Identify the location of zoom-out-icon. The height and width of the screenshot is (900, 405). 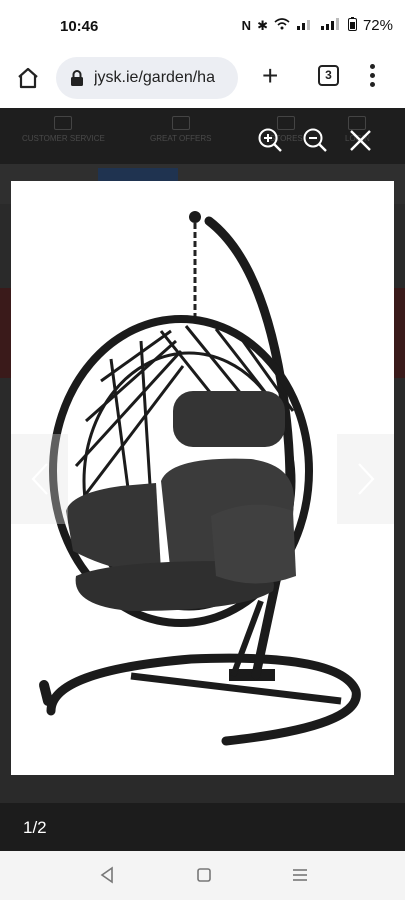
(315, 141).